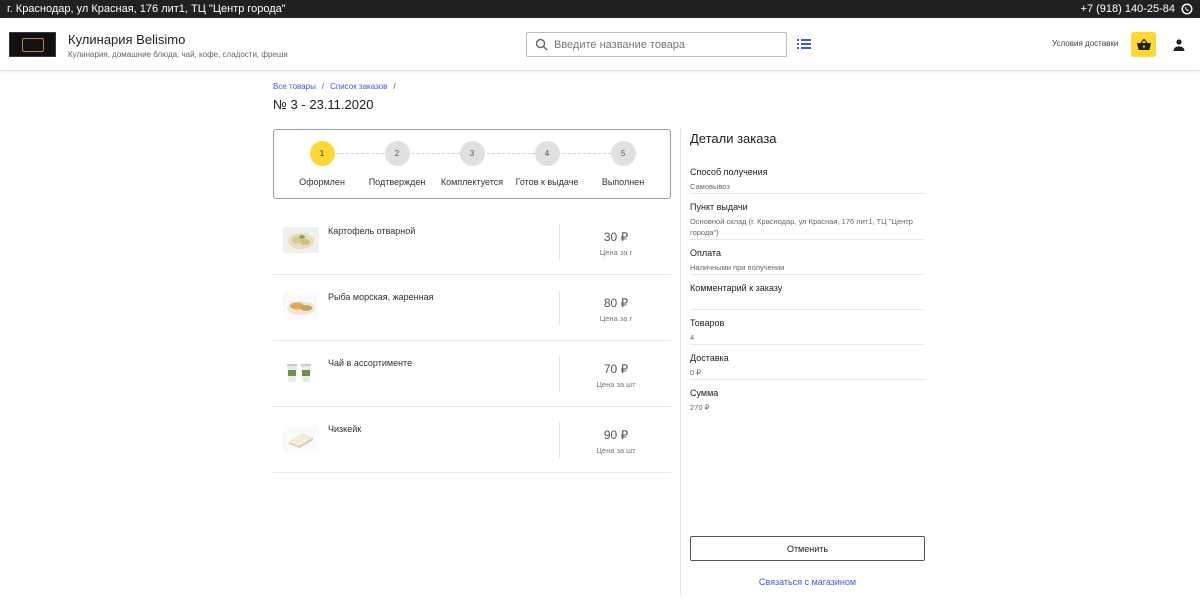 This screenshot has height=604, width=1200. I want to click on detail-payment: Оплата Наличными при получении, so click(807, 257).